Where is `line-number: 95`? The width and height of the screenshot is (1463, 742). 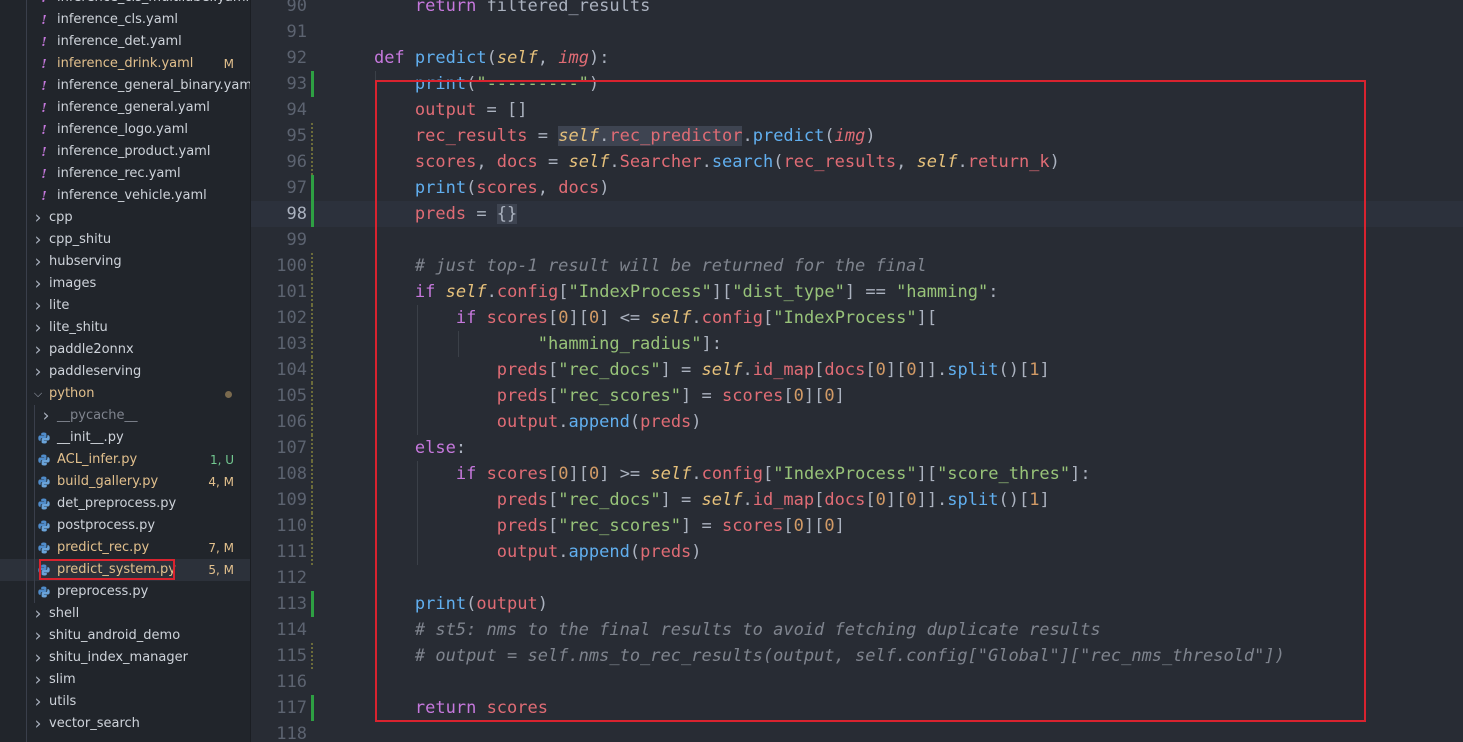
line-number: 95 is located at coordinates (296, 136).